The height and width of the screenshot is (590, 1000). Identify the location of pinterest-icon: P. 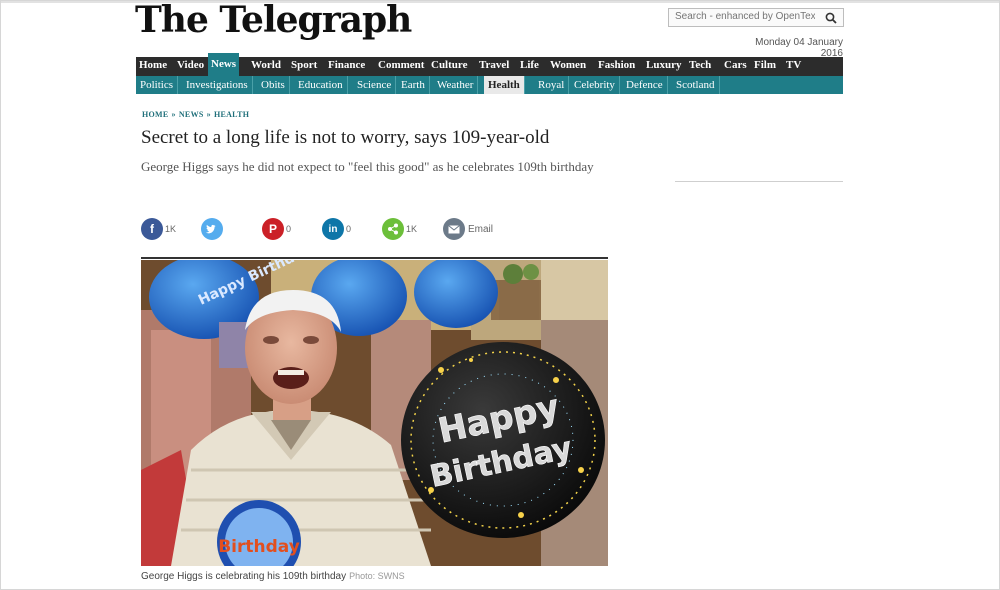
(273, 229).